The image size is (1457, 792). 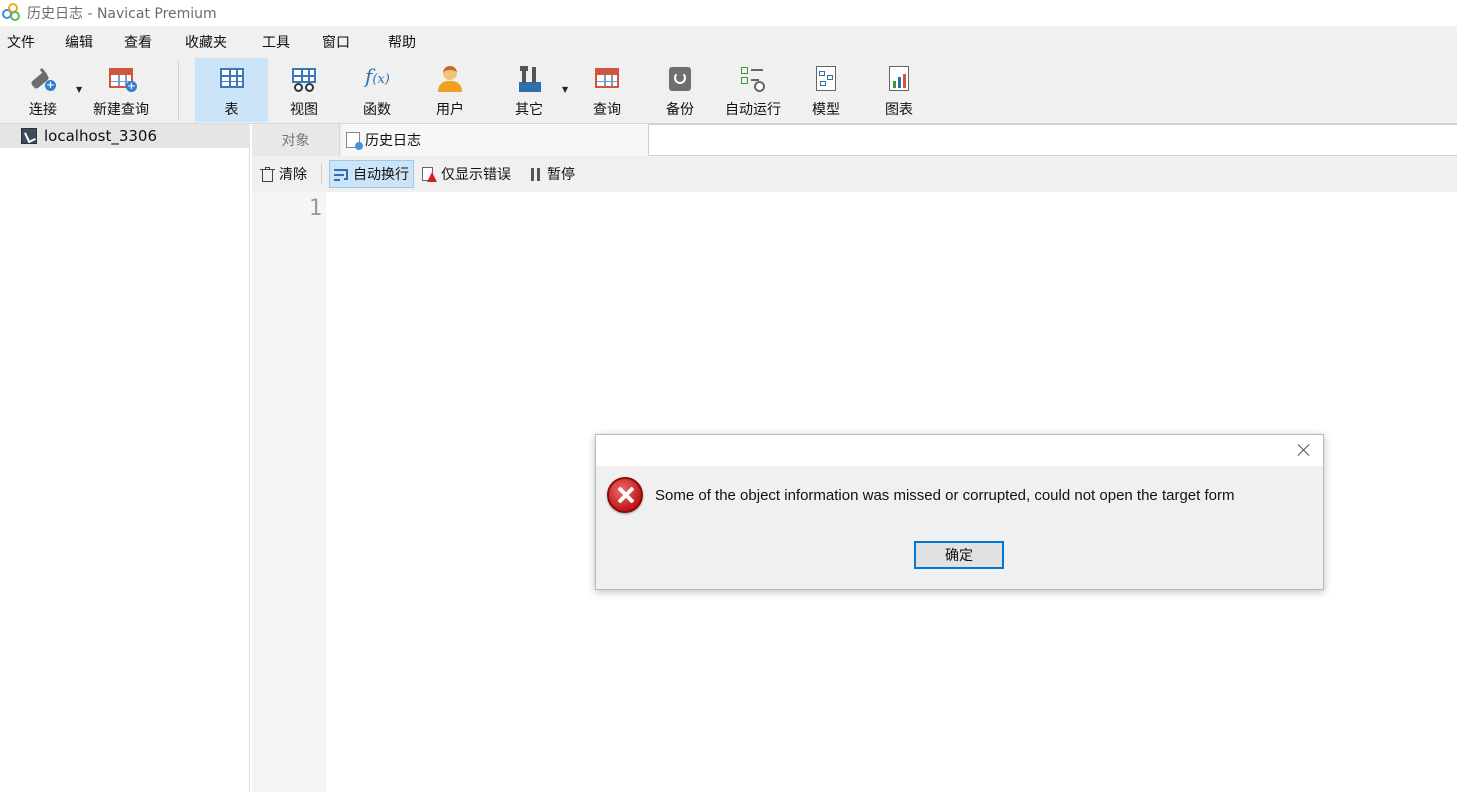 What do you see at coordinates (206, 42) in the screenshot?
I see `menu-favorites: 收藏夹` at bounding box center [206, 42].